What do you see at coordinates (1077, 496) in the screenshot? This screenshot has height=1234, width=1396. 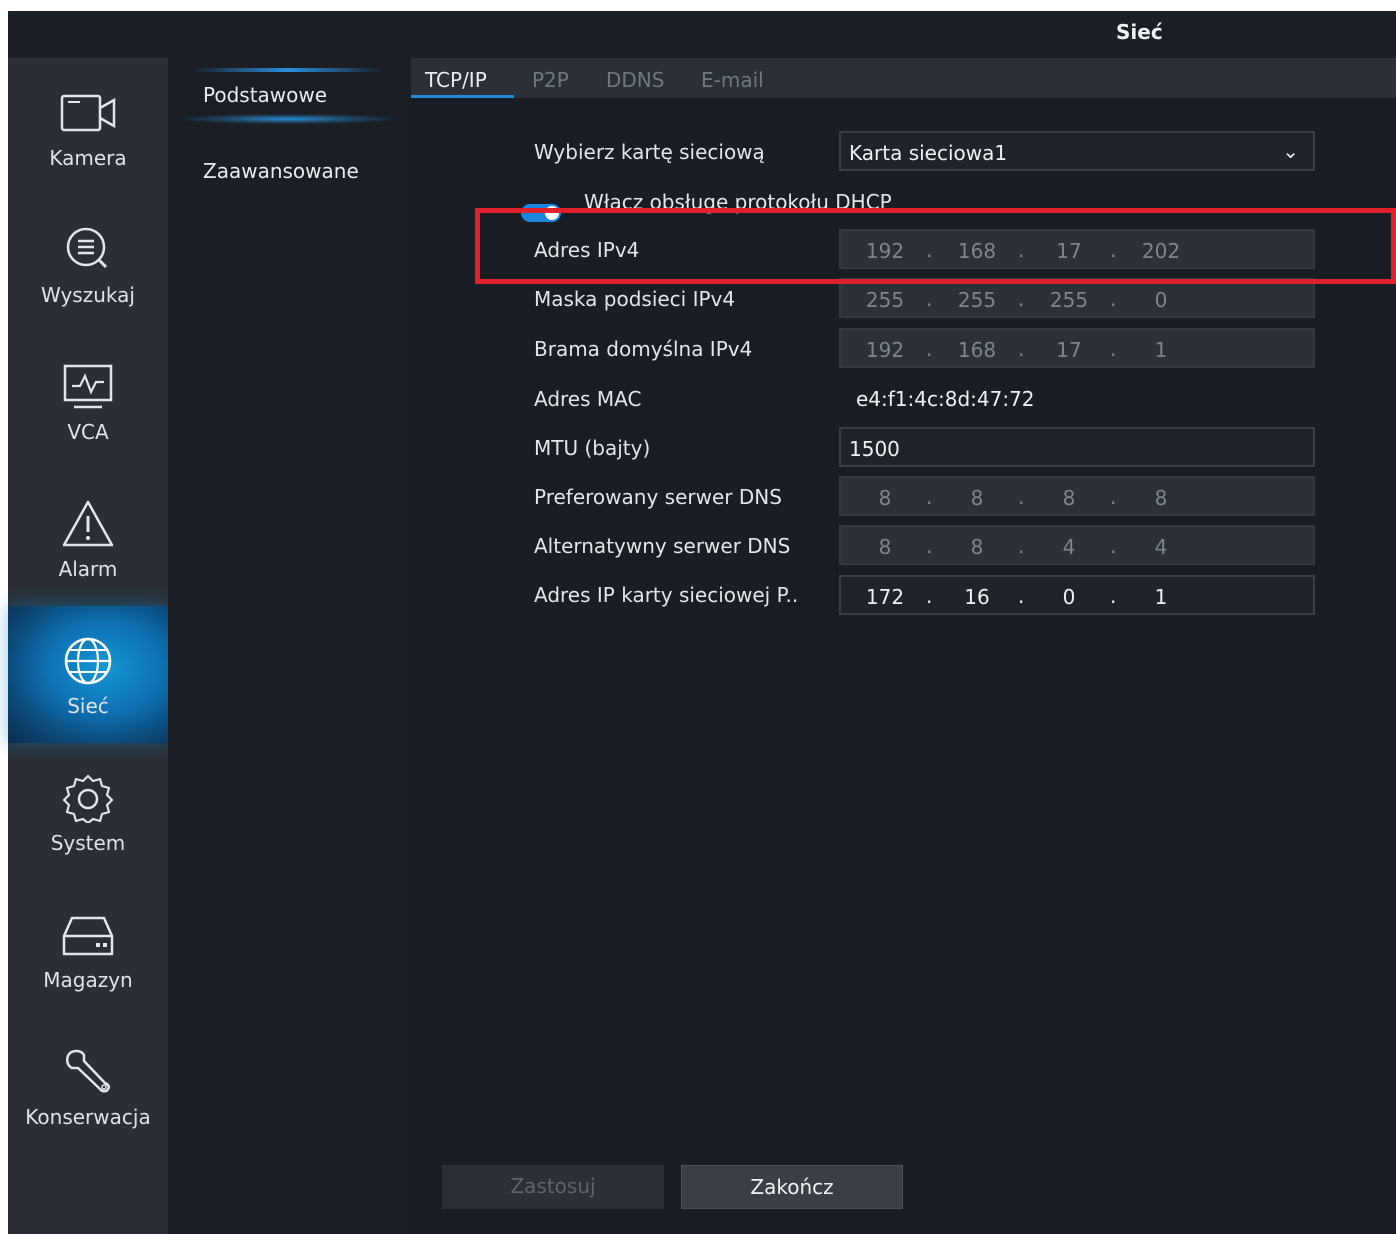 I see `dns1-field: 8 . 8 . 8 . 8` at bounding box center [1077, 496].